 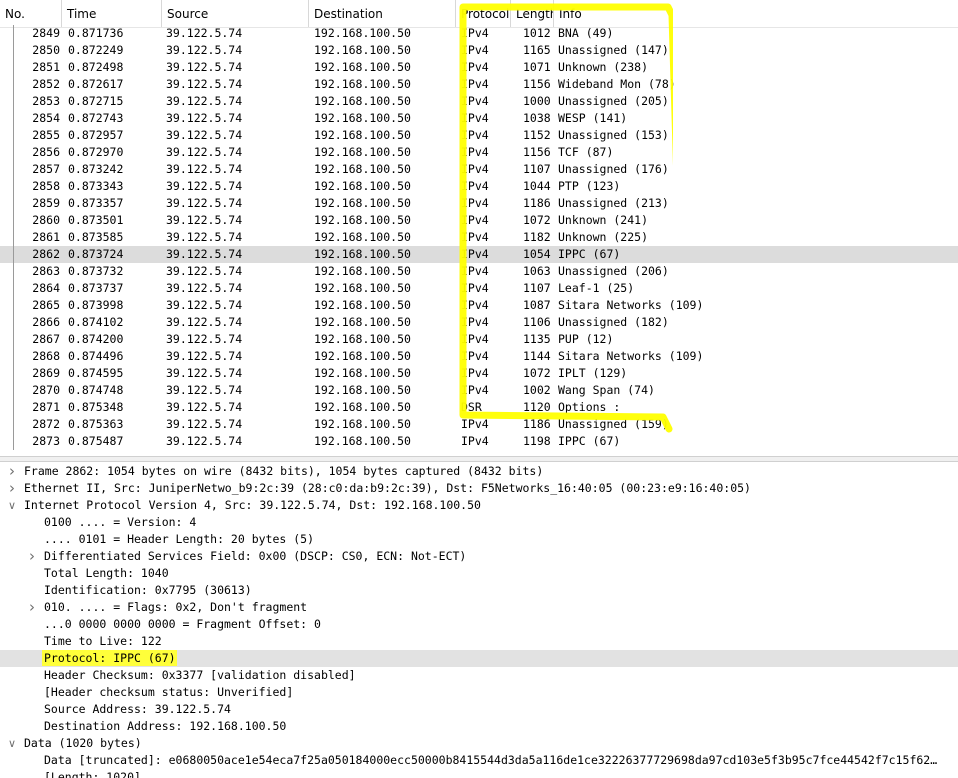 I want to click on detail-text: Data (1020 bytes), so click(x=83, y=743).